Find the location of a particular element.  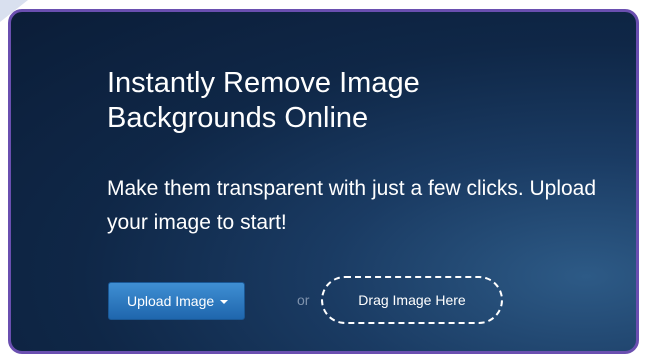

caret-down-icon is located at coordinates (224, 302).